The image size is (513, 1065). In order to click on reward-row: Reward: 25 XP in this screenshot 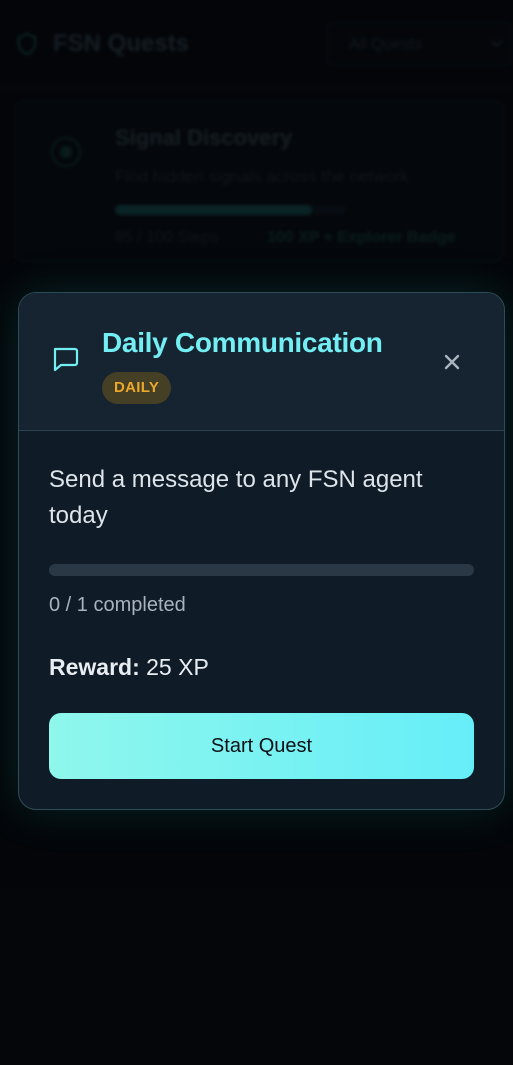, I will do `click(129, 667)`.